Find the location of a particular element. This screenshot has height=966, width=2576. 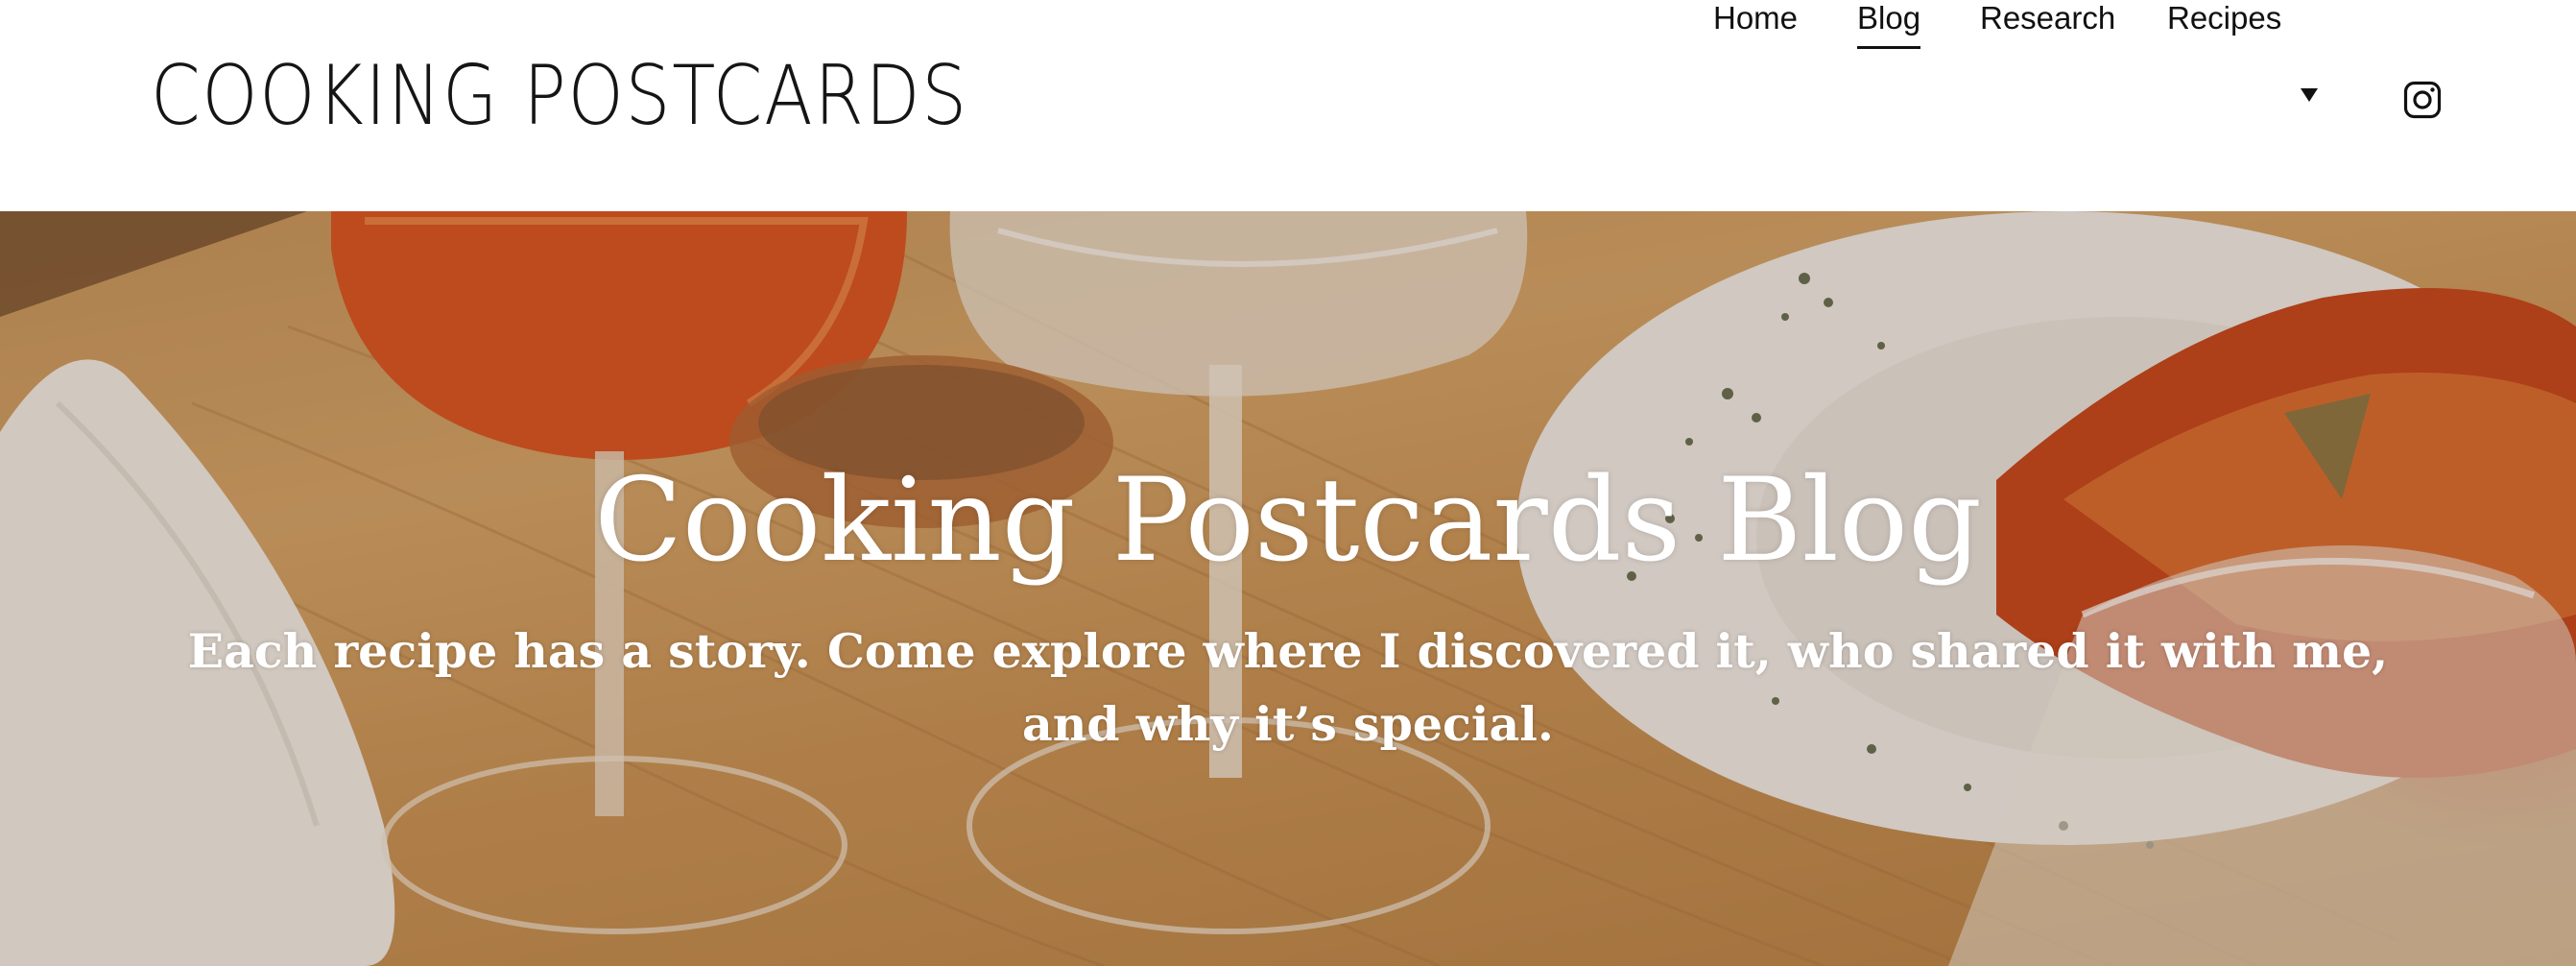

instagram-icon is located at coordinates (2422, 100).